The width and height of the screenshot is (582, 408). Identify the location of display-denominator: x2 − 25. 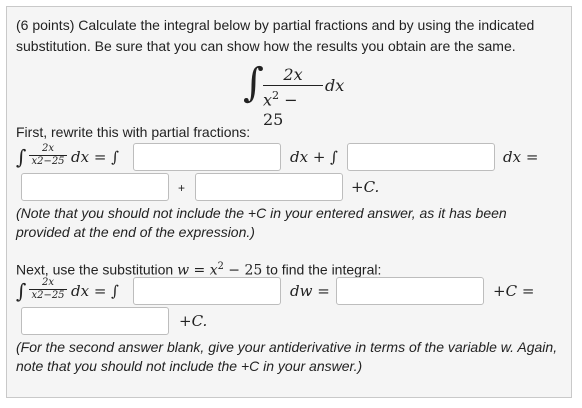
(280, 109).